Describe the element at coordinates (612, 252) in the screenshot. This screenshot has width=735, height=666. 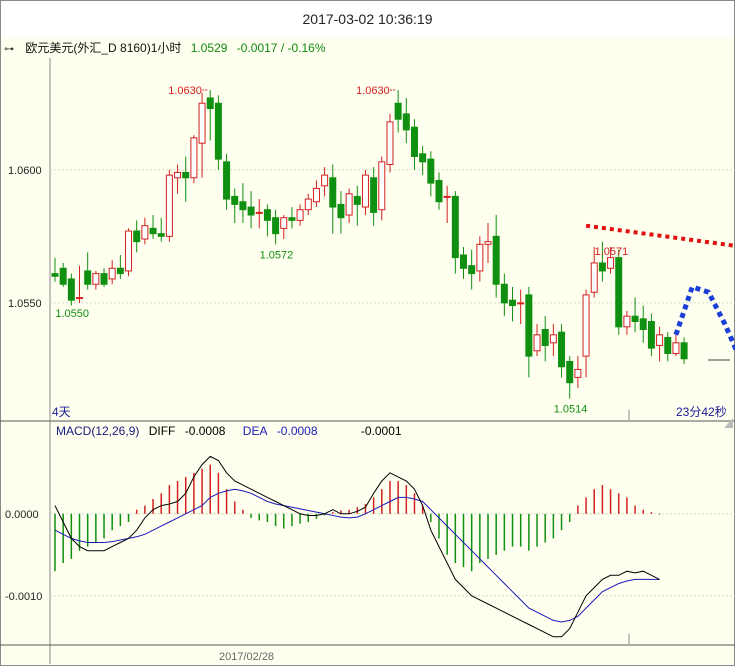
I see `high-price-label: 1.0571` at that location.